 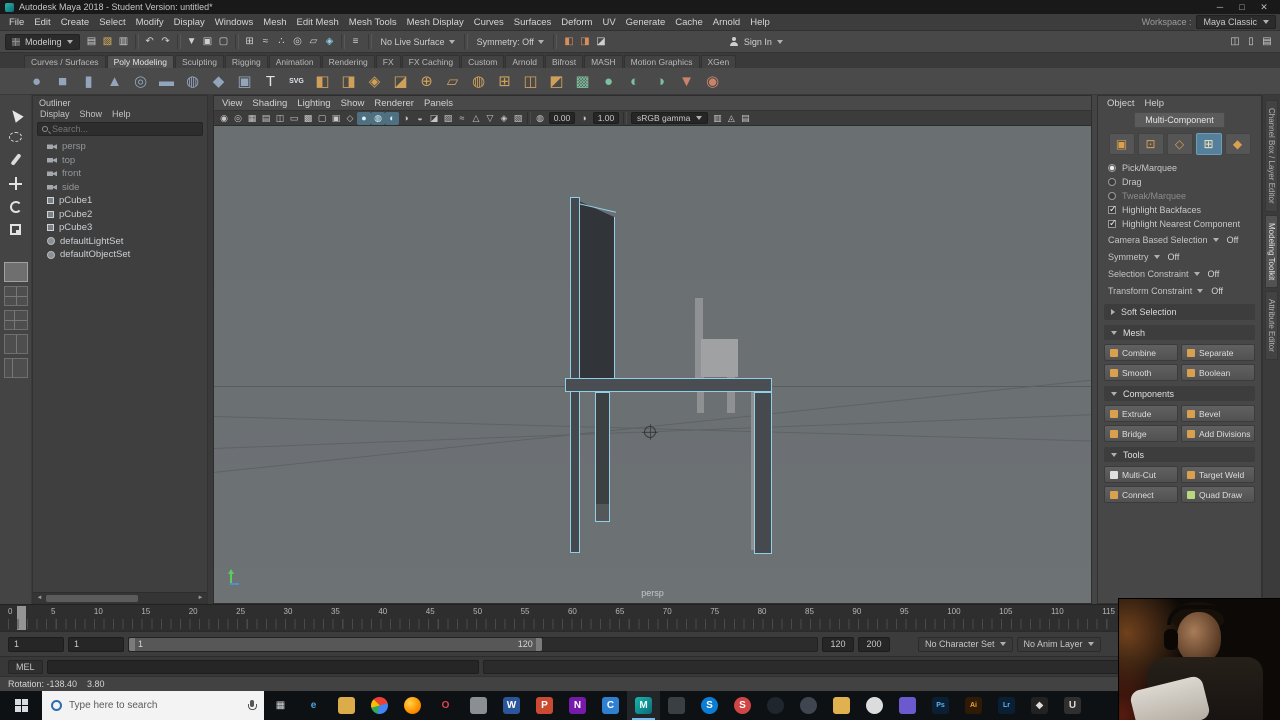 What do you see at coordinates (155, 705) in the screenshot?
I see `taskbar-search-input` at bounding box center [155, 705].